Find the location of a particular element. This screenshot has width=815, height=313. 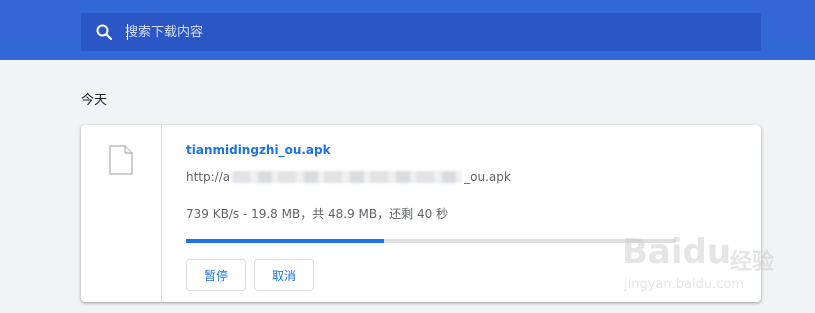

search-icon is located at coordinates (104, 32).